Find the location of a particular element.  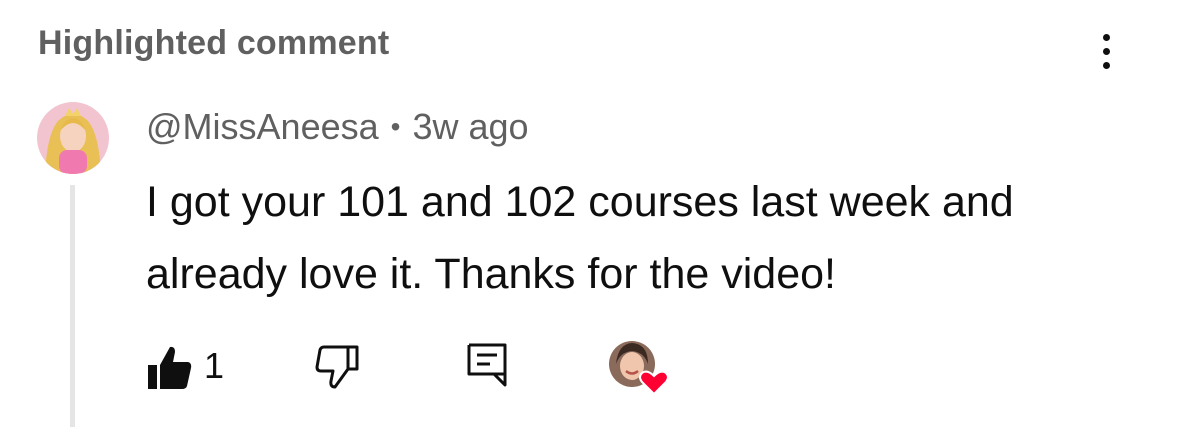

like-count: 1 is located at coordinates (214, 365).